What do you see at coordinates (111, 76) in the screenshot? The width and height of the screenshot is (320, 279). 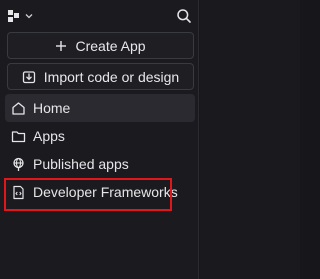 I see `import-label: Import code or design` at bounding box center [111, 76].